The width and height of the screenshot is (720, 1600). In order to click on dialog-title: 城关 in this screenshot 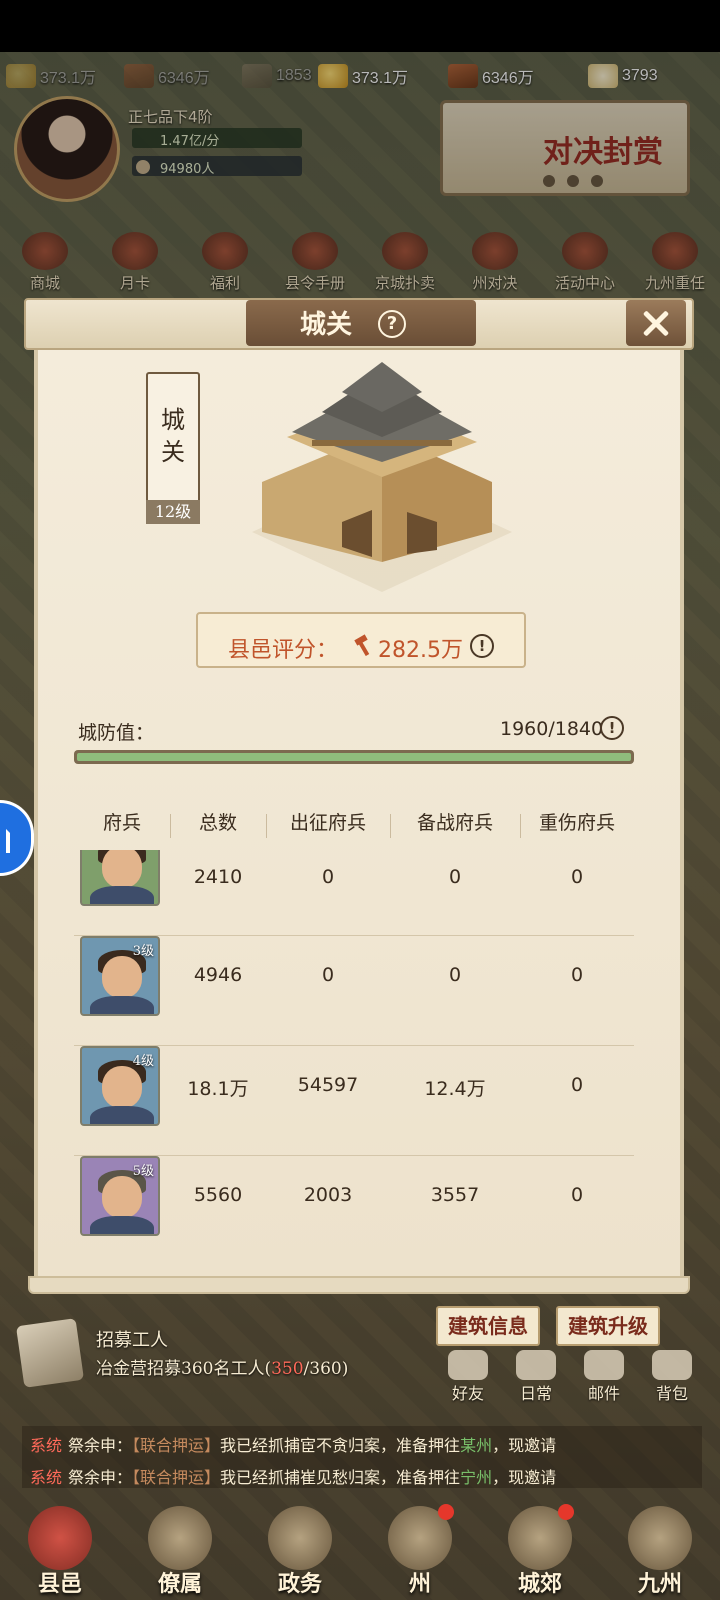, I will do `click(326, 325)`.